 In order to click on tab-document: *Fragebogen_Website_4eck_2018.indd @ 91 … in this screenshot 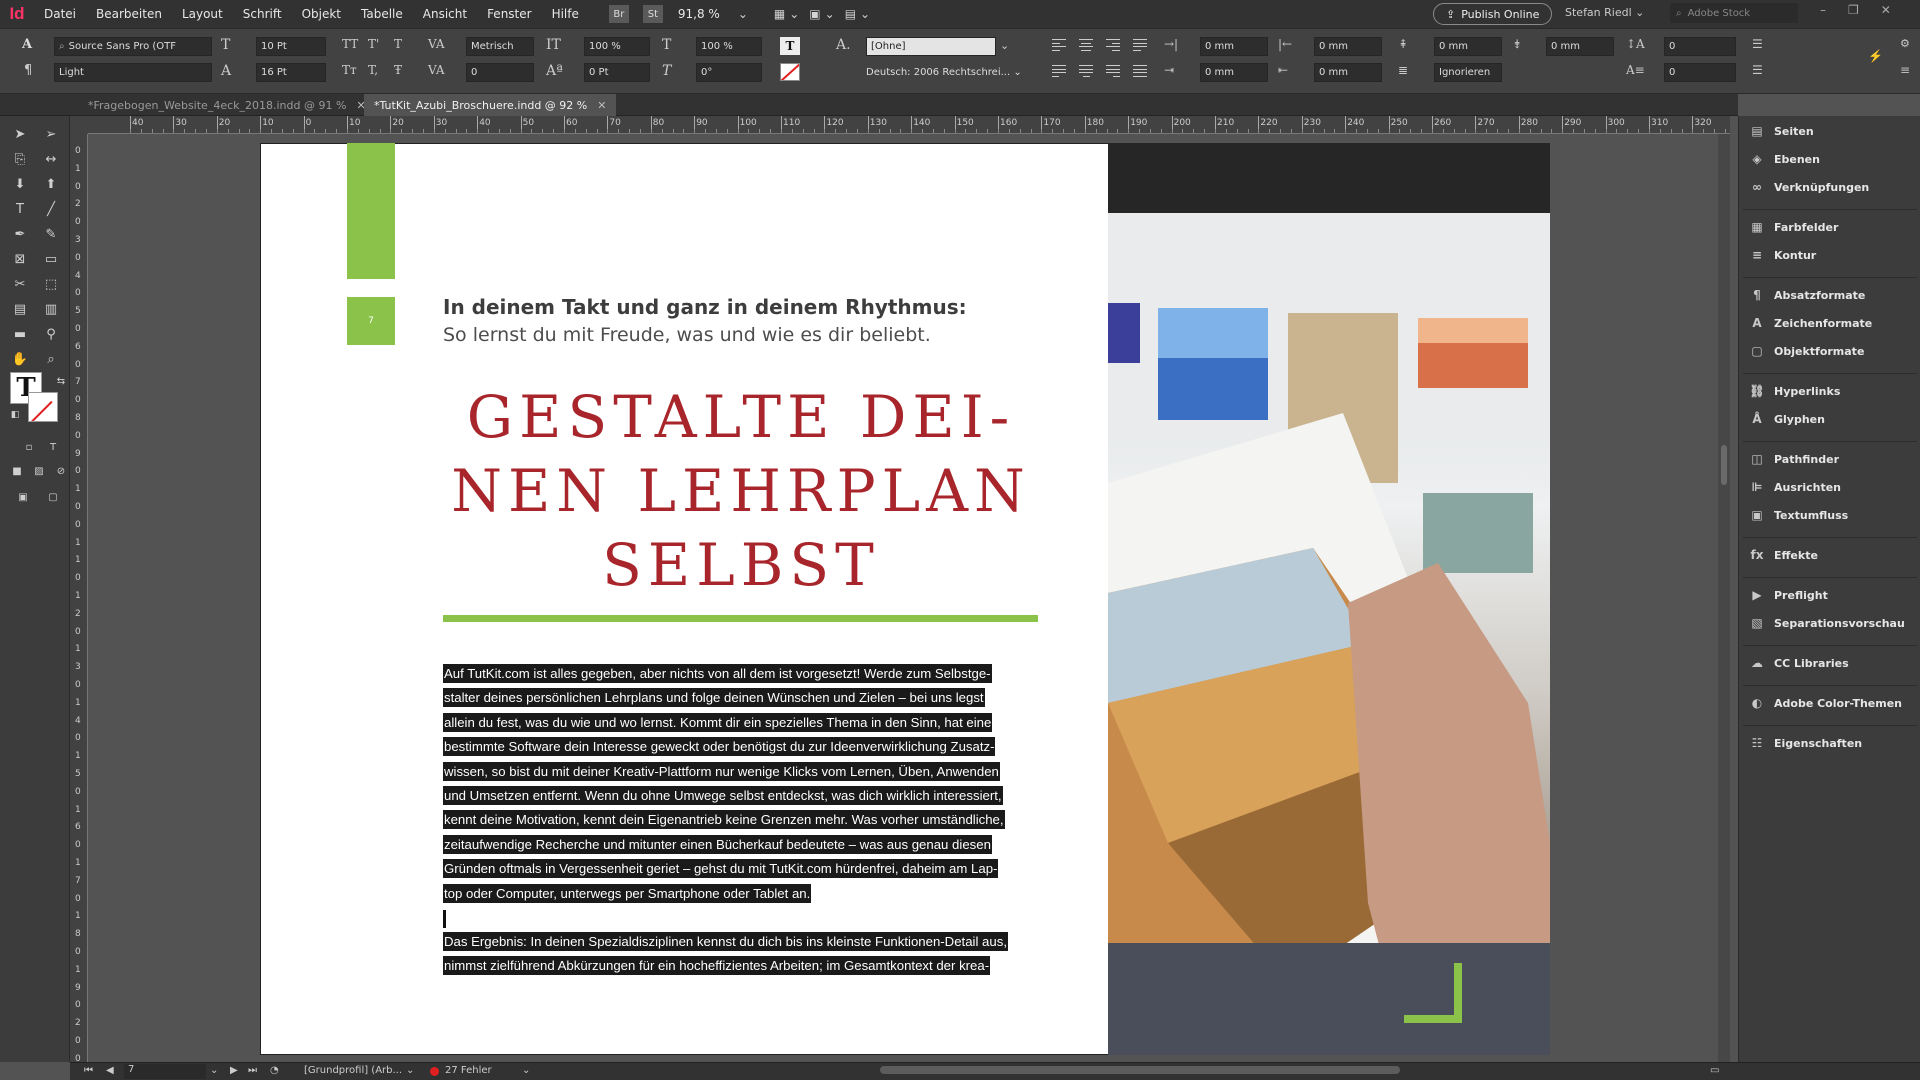, I will do `click(227, 105)`.